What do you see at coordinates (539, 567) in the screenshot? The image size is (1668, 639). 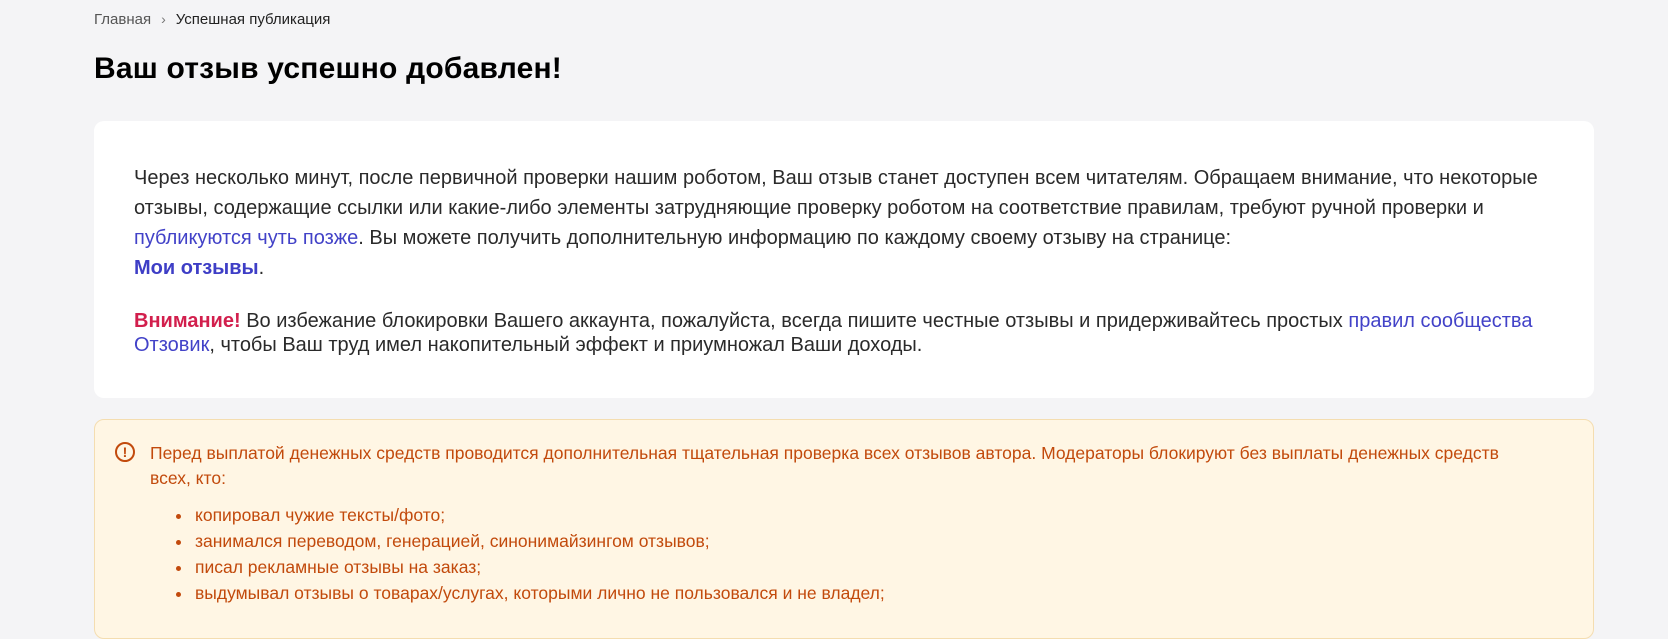 I see `list-item: писал рекламные отзывы на заказ;` at bounding box center [539, 567].